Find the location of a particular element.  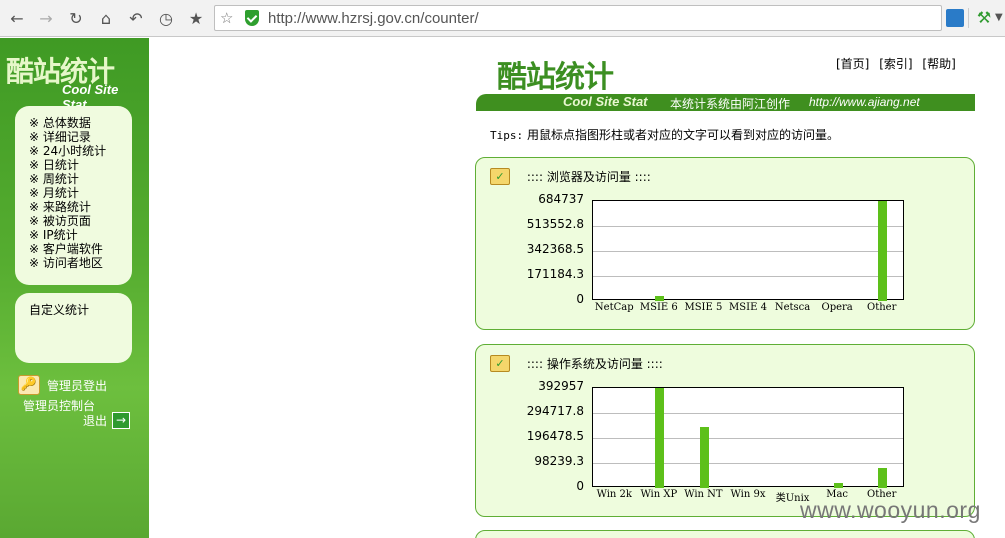

menu-item-referrers: ※ 来路统计 is located at coordinates (80, 207).